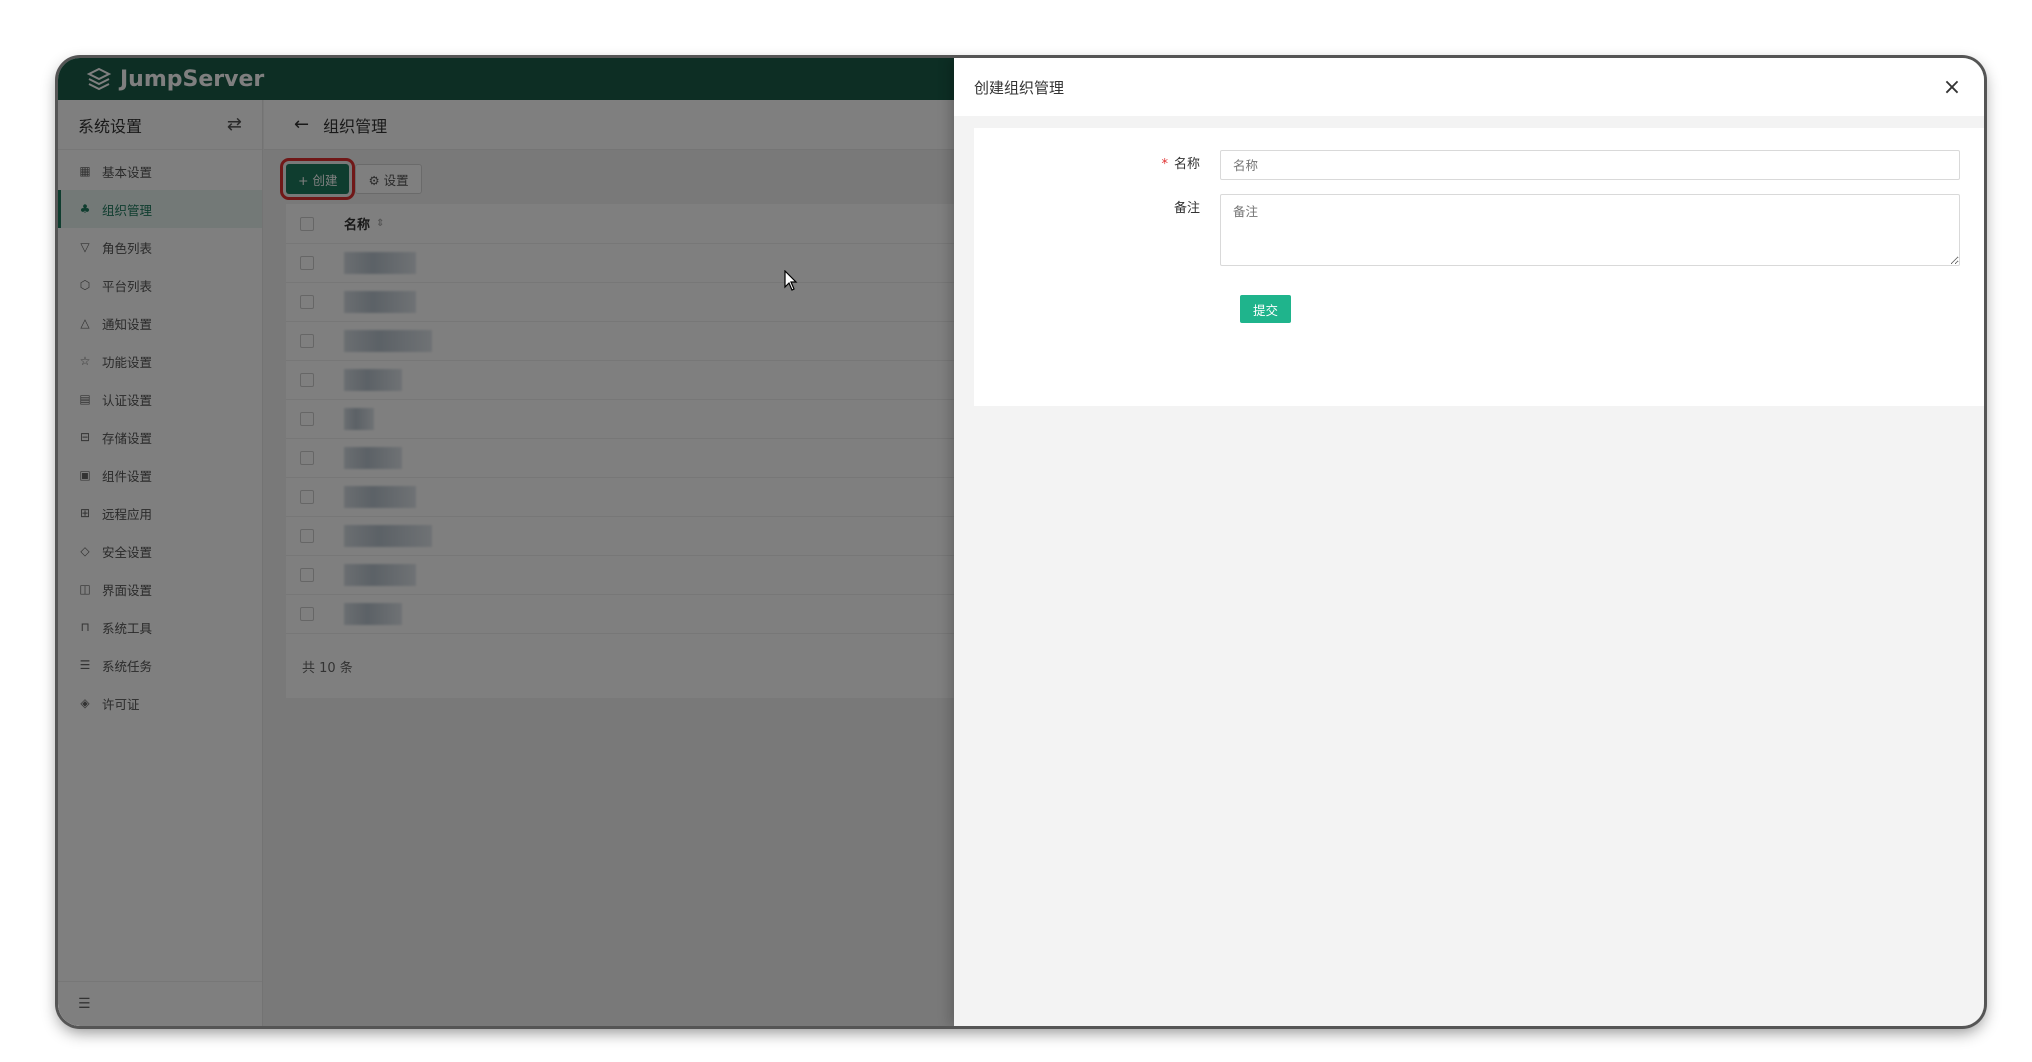 Image resolution: width=2032 pixels, height=1062 pixels. I want to click on name-label: * 名称, so click(1097, 165).